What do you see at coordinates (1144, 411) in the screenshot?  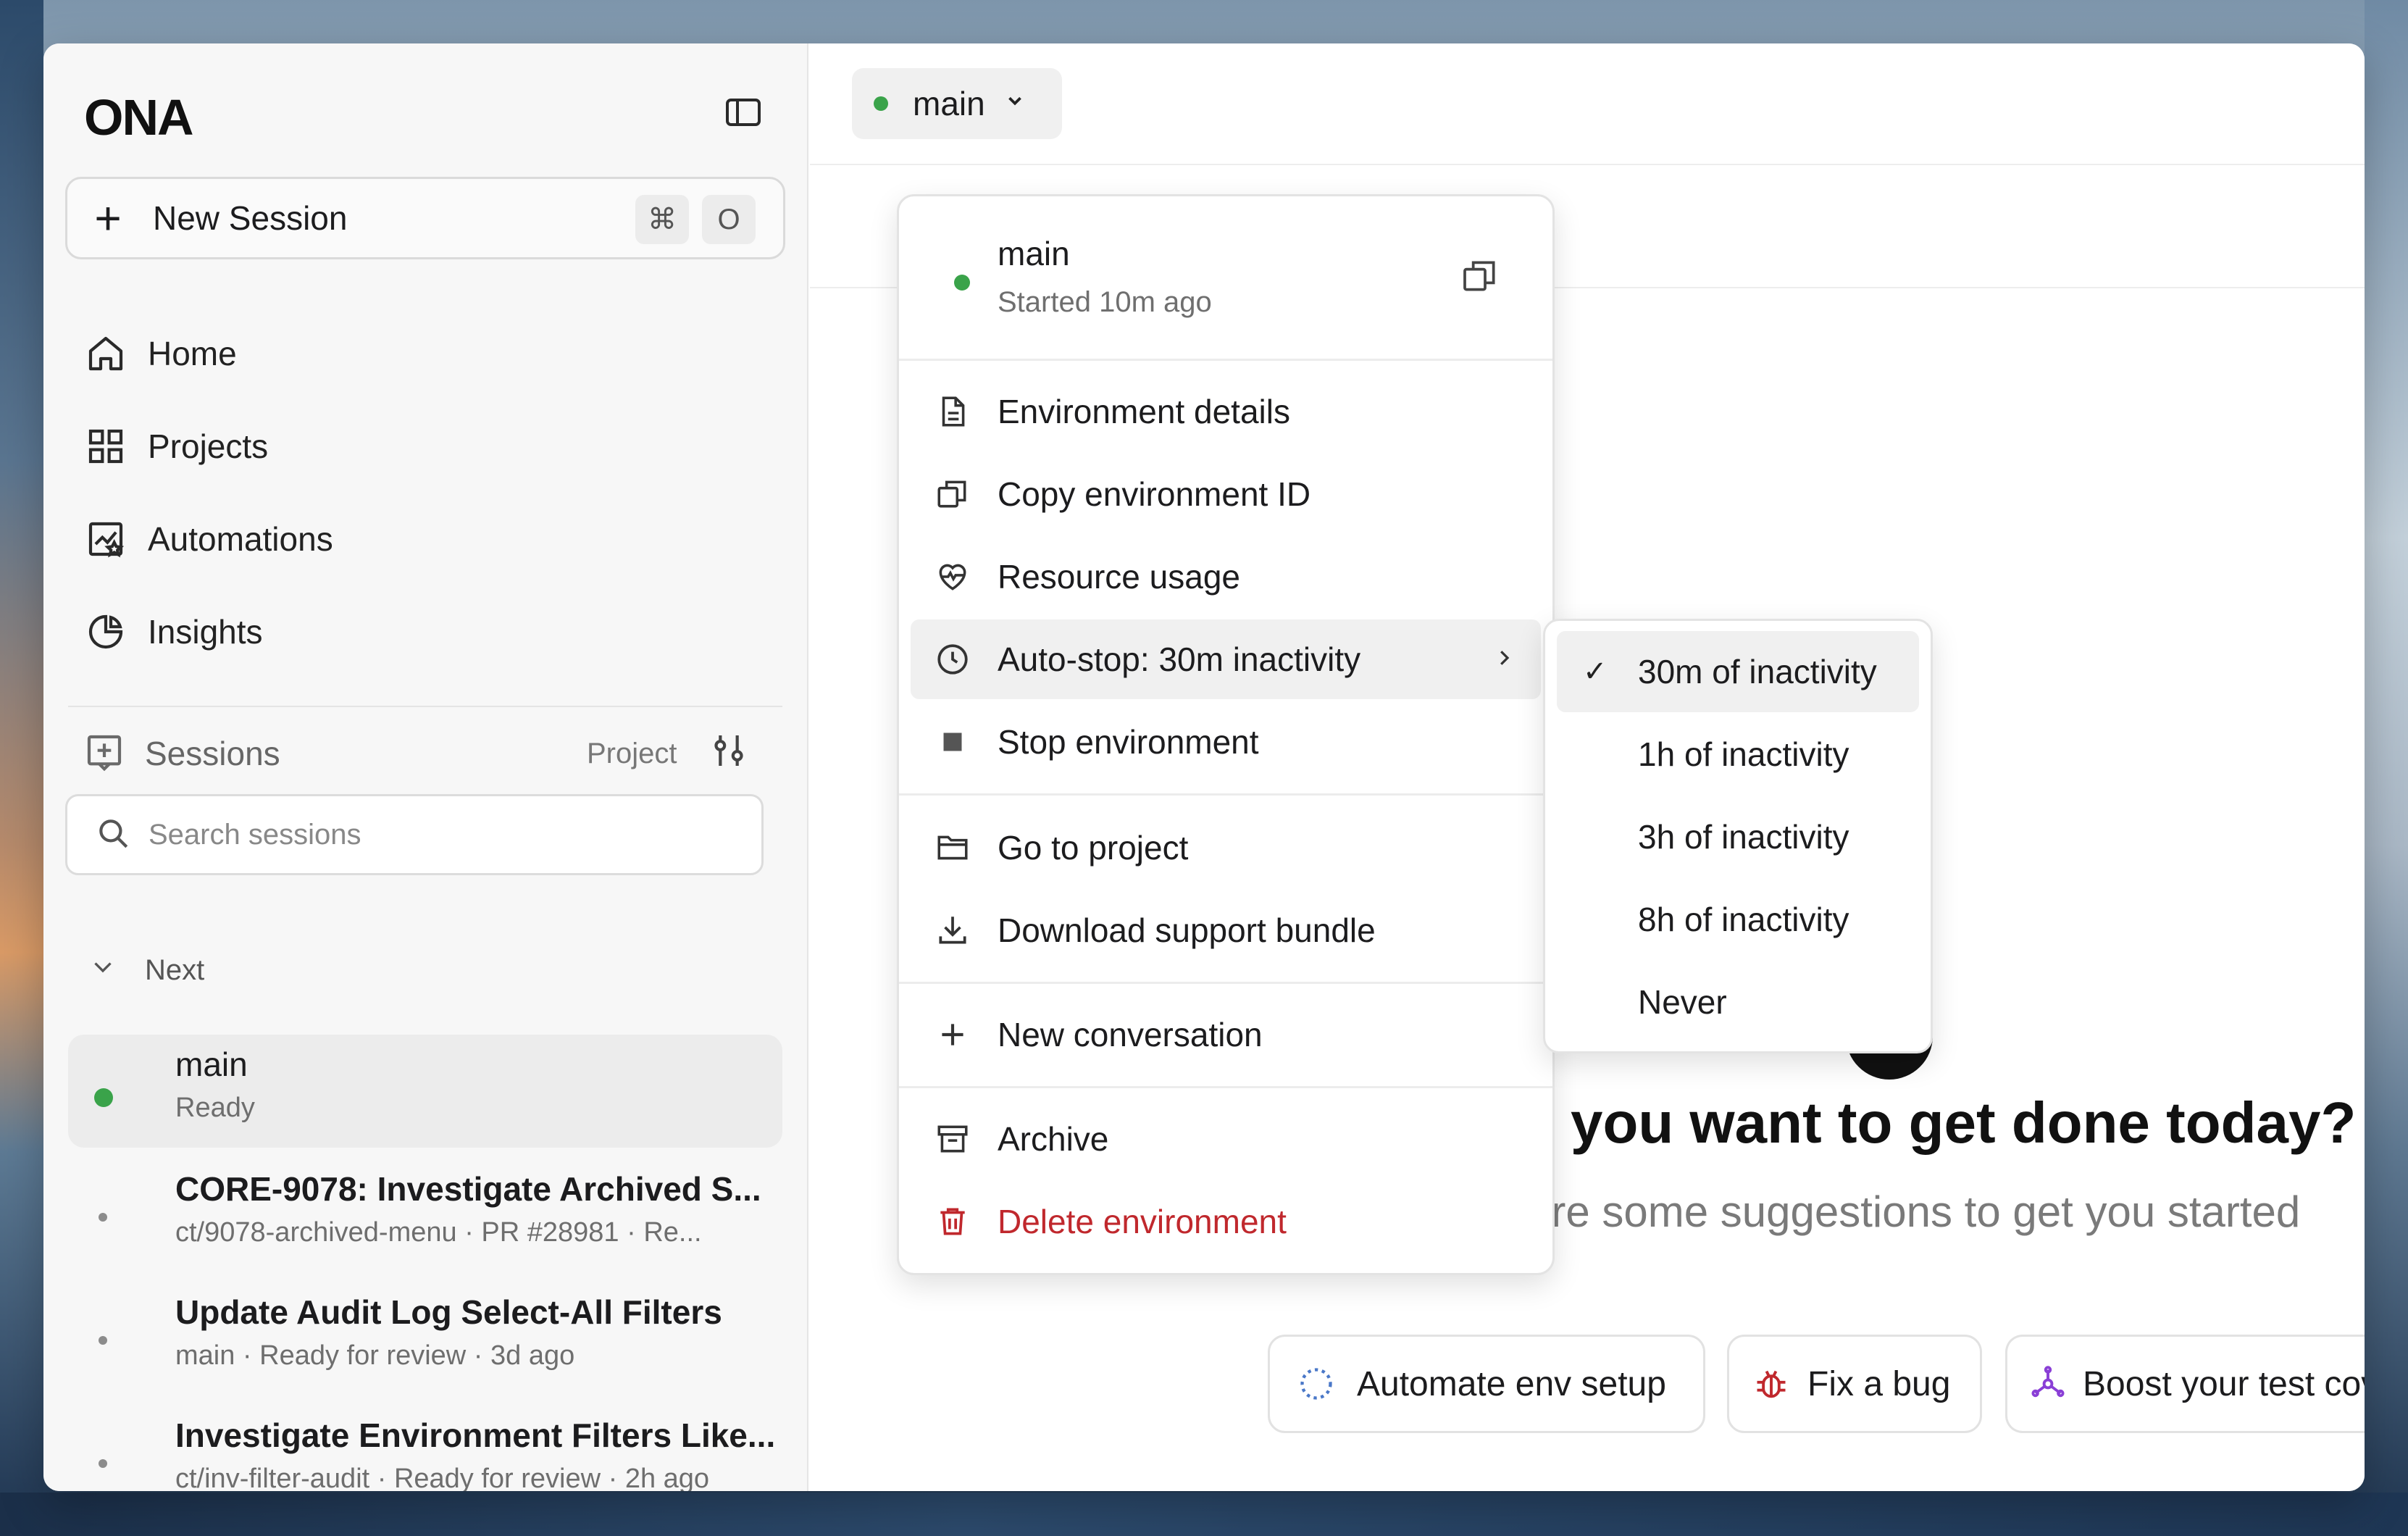 I see `menu-item-label: Environment details` at bounding box center [1144, 411].